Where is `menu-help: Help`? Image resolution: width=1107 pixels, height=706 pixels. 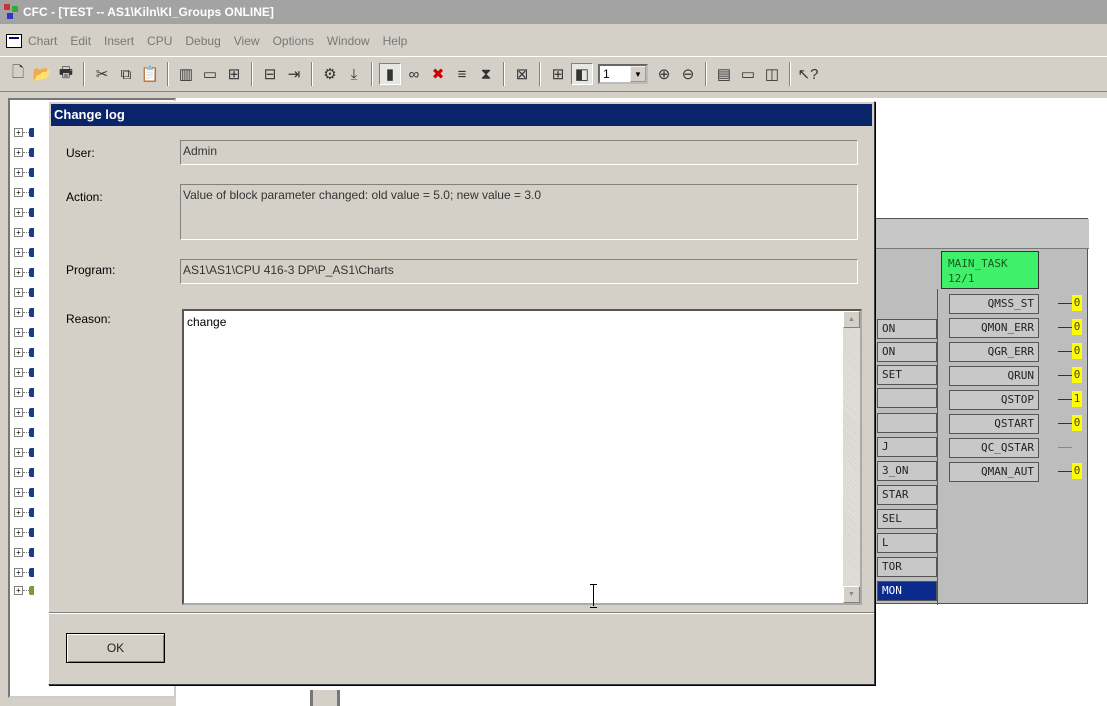 menu-help: Help is located at coordinates (395, 41).